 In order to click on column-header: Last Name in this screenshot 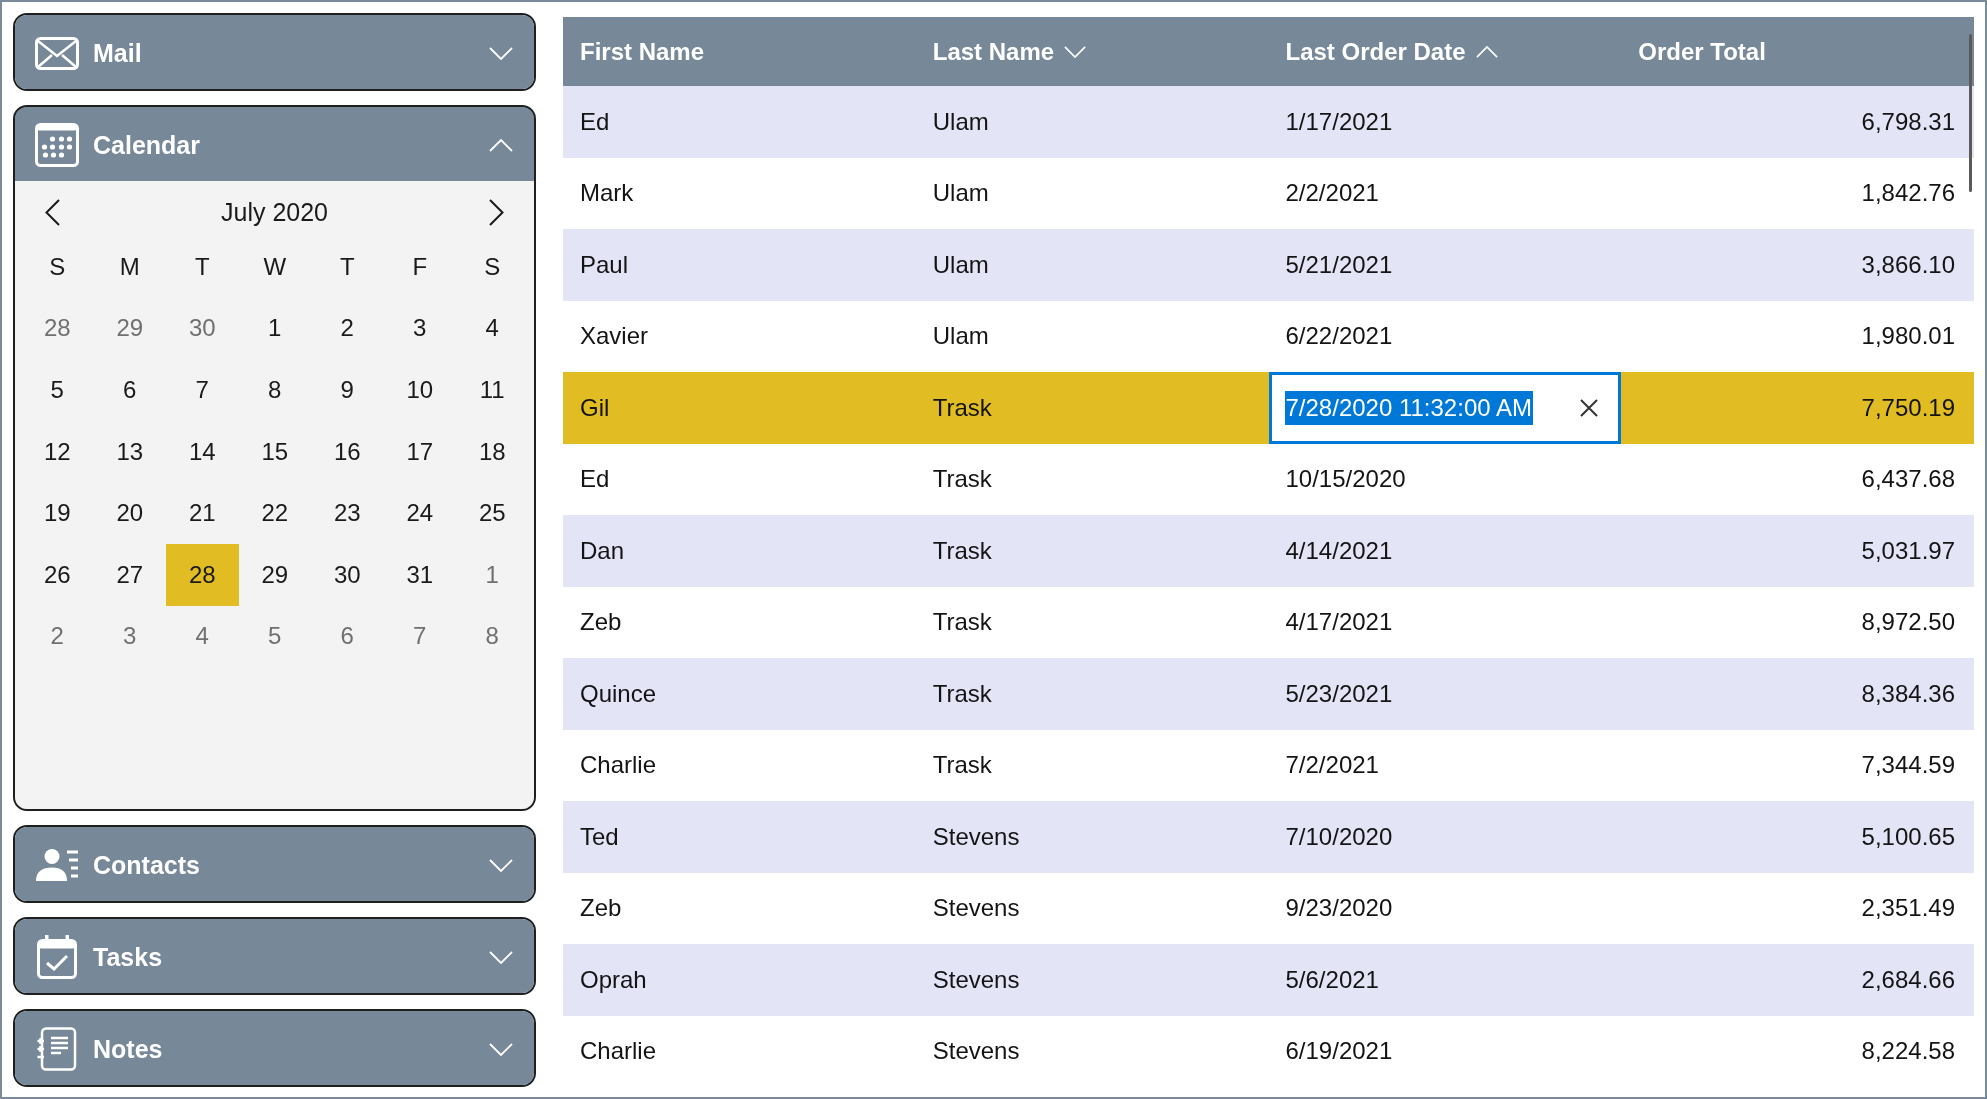, I will do `click(1009, 51)`.